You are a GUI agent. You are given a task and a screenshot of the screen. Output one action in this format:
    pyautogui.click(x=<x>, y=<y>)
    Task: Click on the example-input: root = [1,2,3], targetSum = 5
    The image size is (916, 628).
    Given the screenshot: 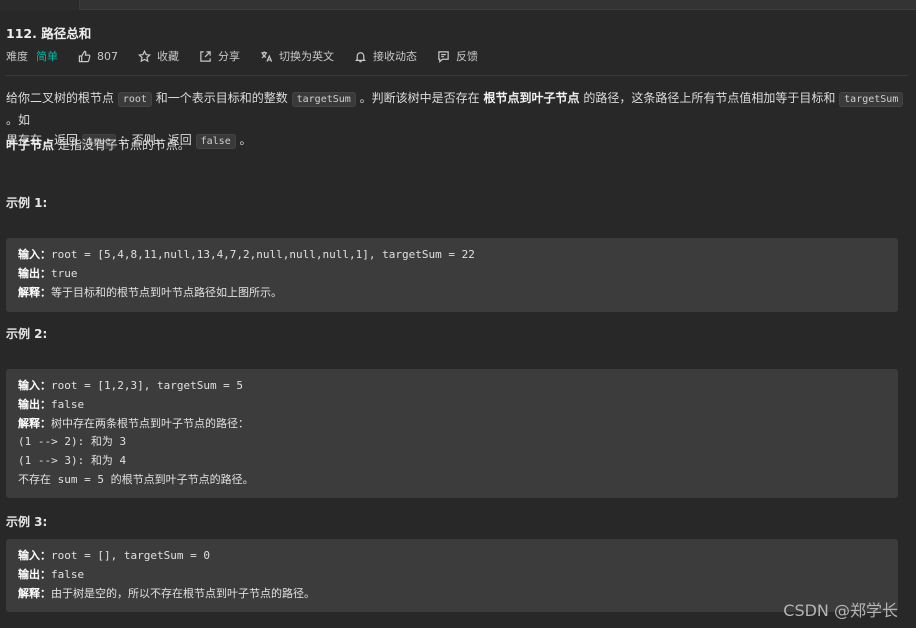 What is the action you would take?
    pyautogui.click(x=147, y=385)
    